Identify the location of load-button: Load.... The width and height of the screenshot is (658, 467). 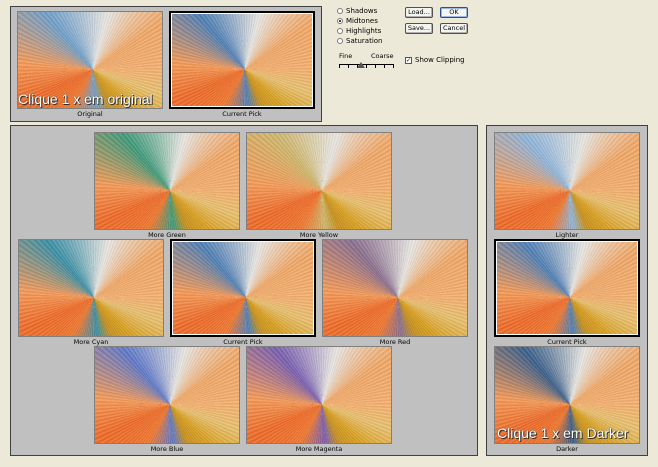
(419, 12).